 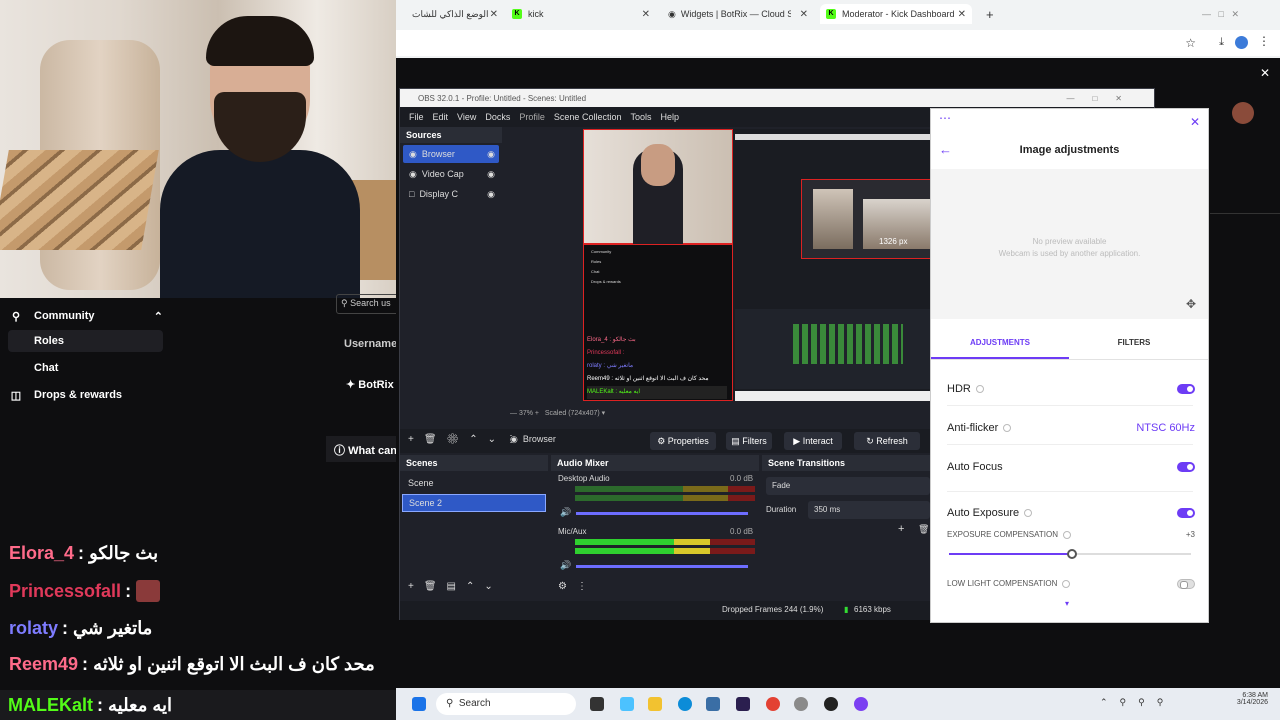 I want to click on browser-tab: Kkick ✕, so click(x=581, y=14).